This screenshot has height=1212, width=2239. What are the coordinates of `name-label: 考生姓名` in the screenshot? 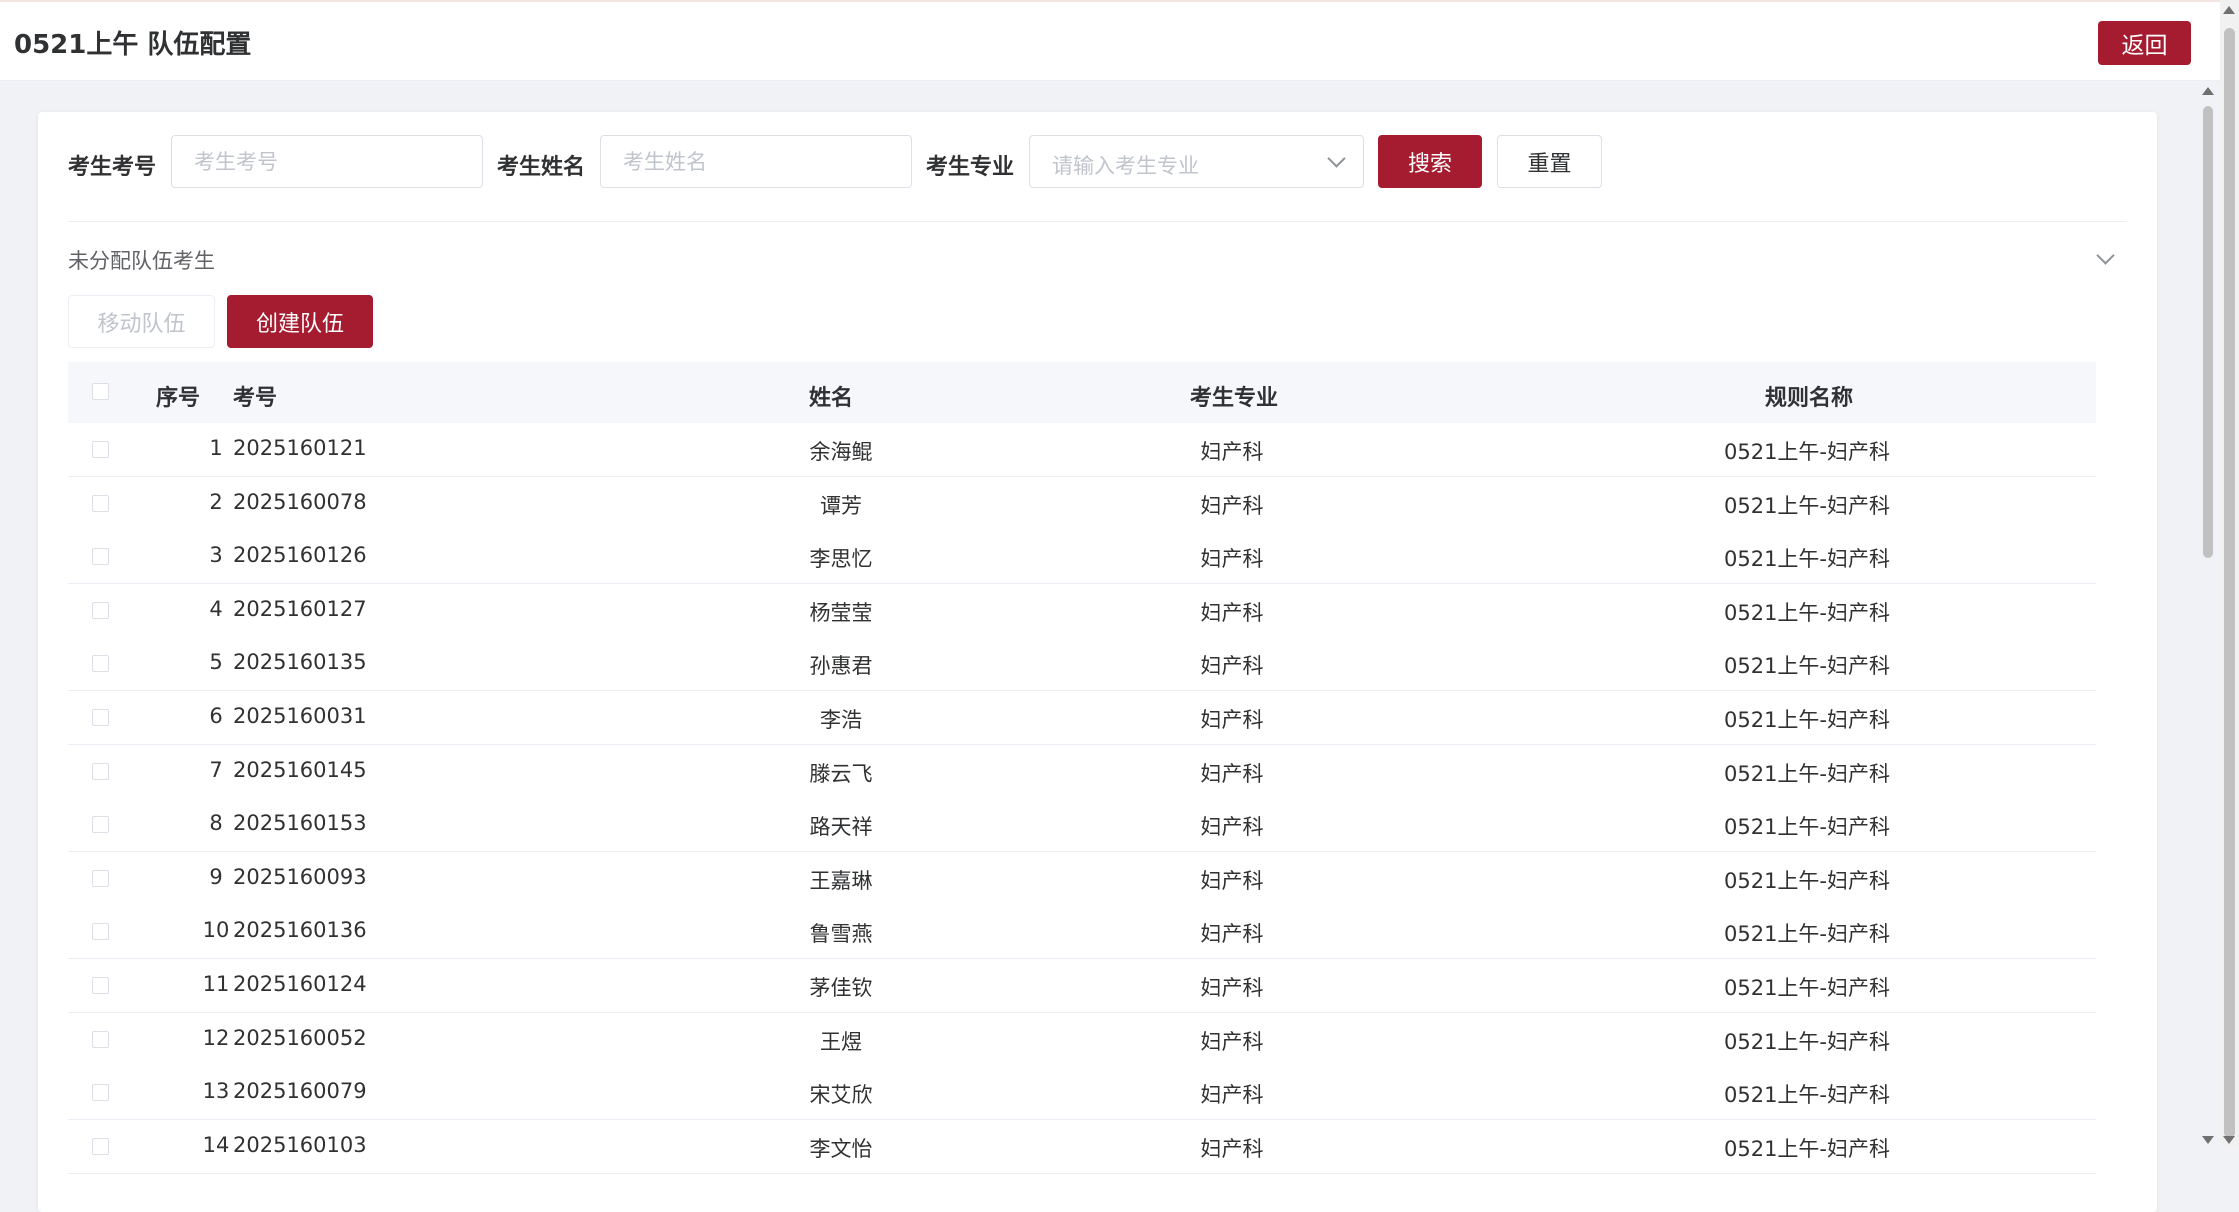 It's located at (541, 167).